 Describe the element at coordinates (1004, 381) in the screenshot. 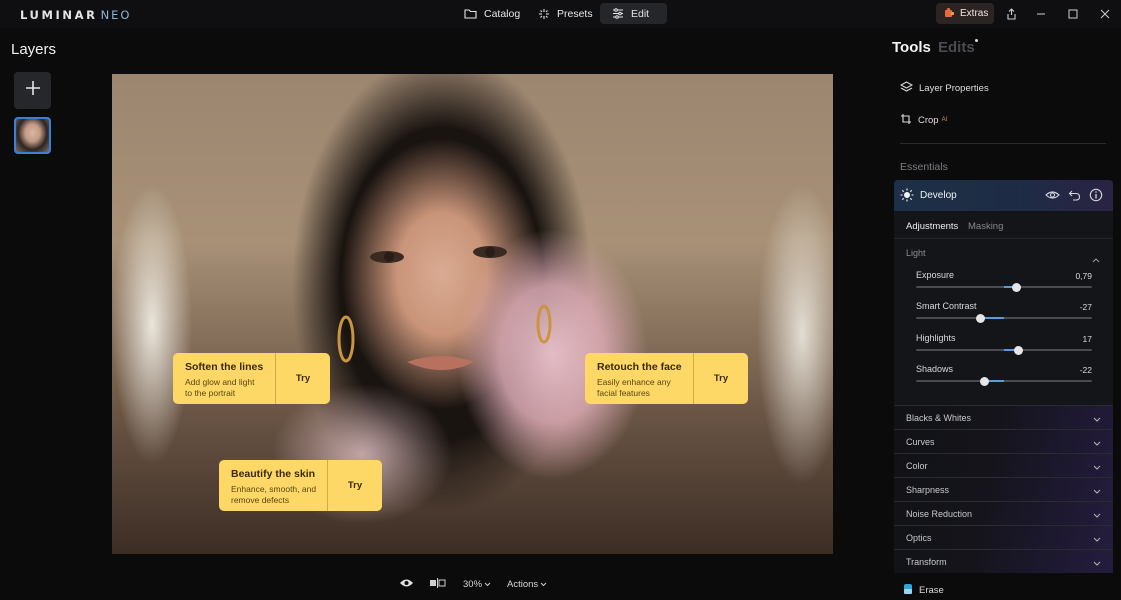

I see `shadows-slider` at that location.